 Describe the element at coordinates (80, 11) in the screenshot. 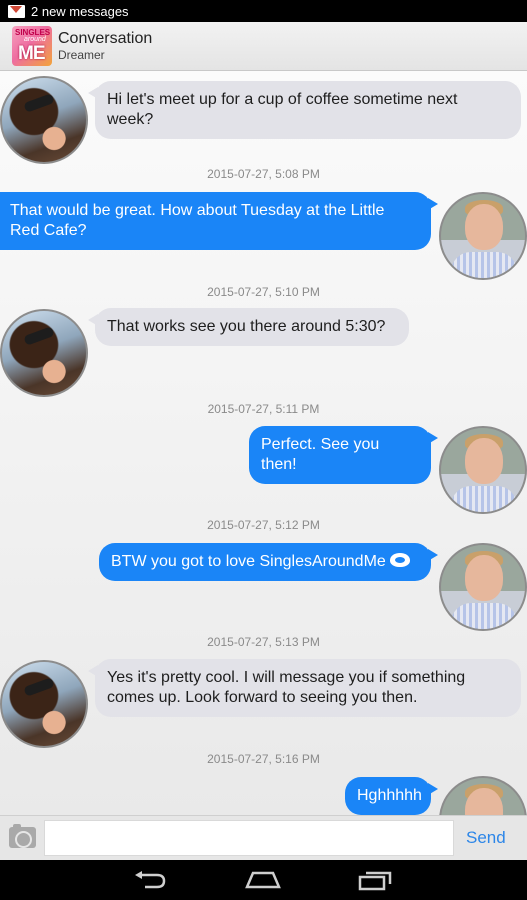

I see `notification-text: 2 new messages` at that location.